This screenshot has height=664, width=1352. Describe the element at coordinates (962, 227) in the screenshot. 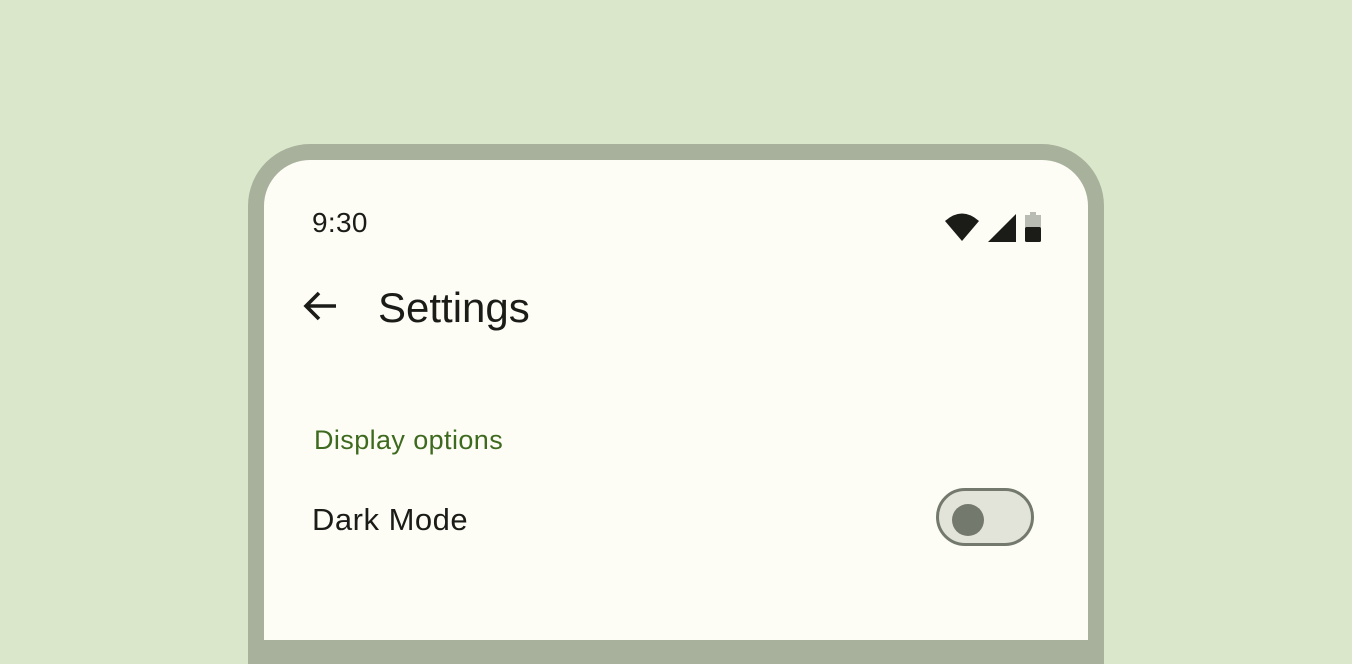

I see `wifi-icon` at that location.